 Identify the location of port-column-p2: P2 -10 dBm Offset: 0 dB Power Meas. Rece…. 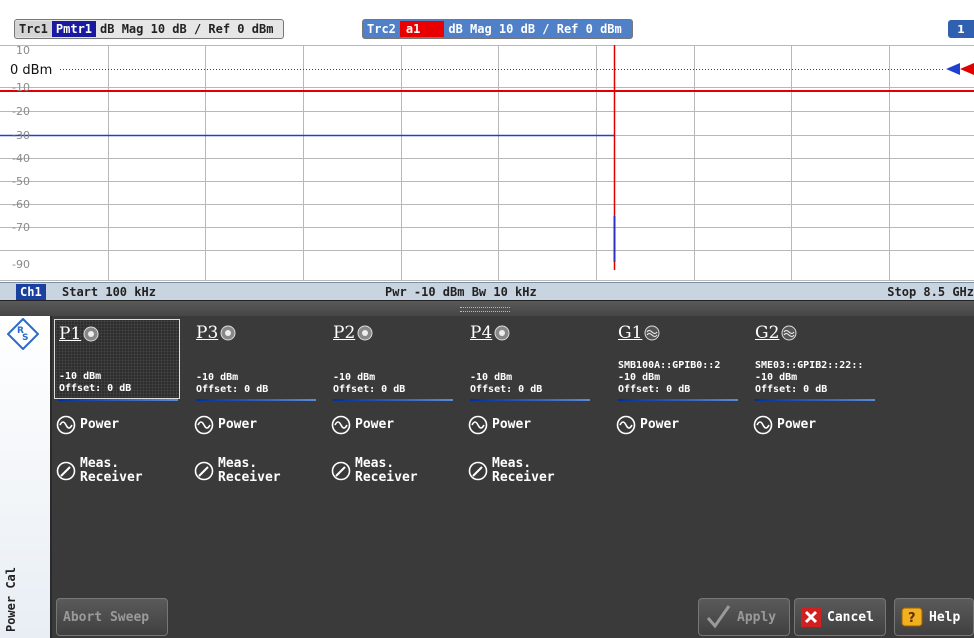
(392, 402).